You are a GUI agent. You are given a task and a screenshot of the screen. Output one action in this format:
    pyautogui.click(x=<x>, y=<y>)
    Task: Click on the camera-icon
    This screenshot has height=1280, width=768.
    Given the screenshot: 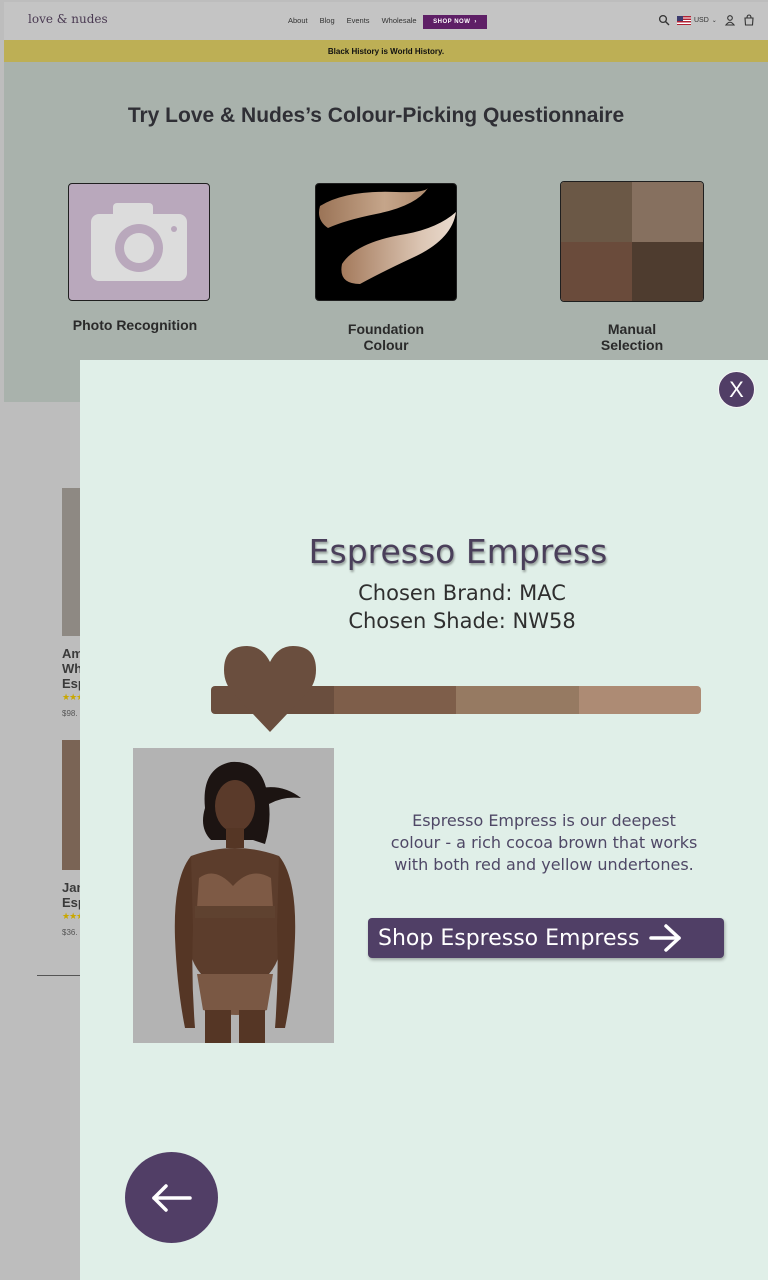 What is the action you would take?
    pyautogui.click(x=139, y=242)
    